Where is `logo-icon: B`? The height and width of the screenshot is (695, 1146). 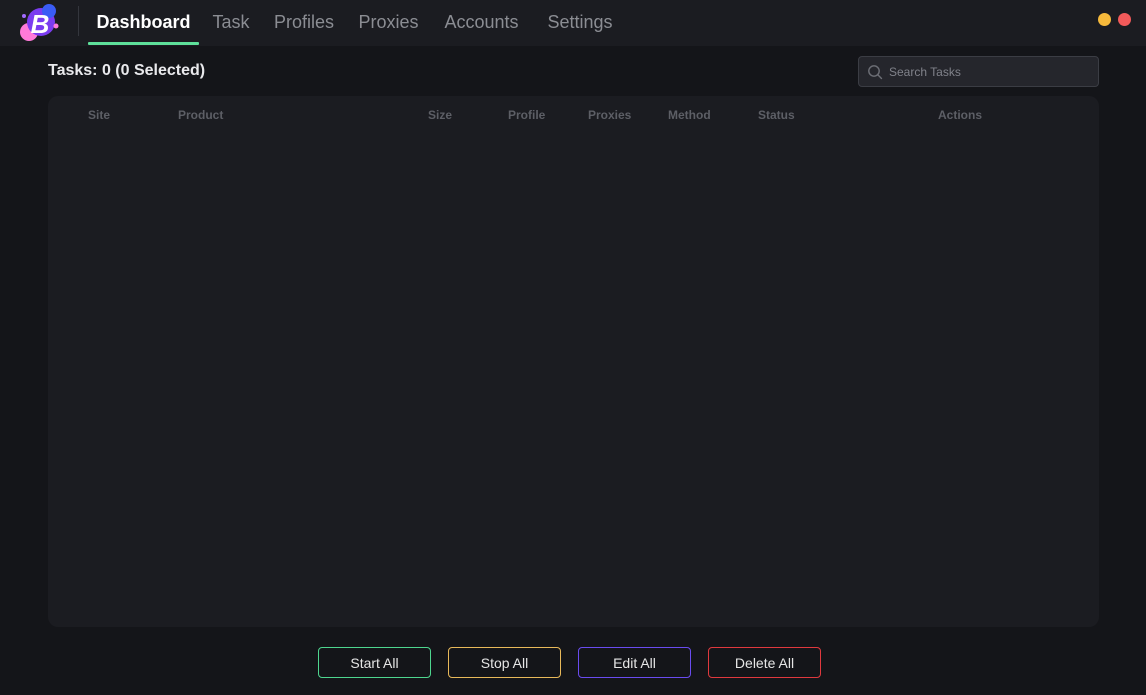 logo-icon: B is located at coordinates (39, 22).